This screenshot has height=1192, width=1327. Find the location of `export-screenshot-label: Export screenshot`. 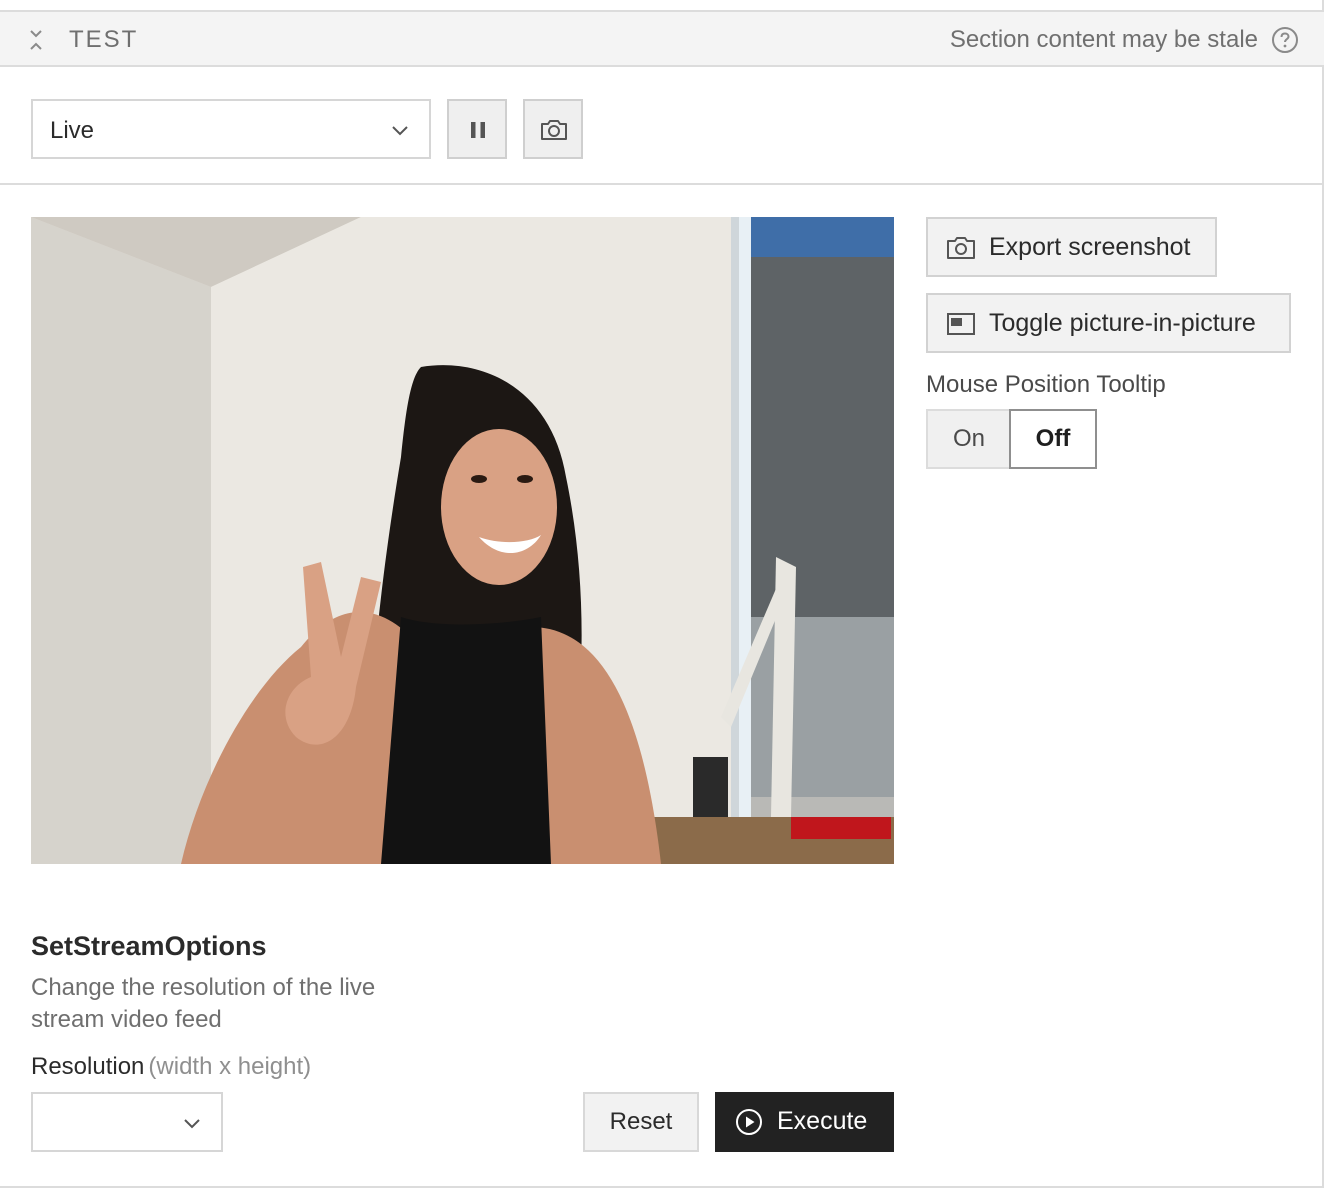

export-screenshot-label: Export screenshot is located at coordinates (1090, 247).